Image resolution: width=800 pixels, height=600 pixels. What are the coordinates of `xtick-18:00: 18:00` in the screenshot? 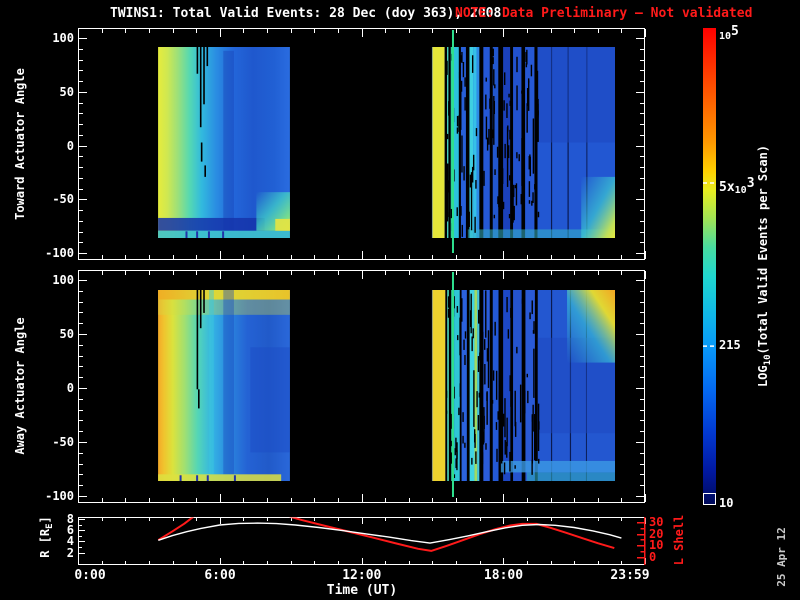 It's located at (503, 575).